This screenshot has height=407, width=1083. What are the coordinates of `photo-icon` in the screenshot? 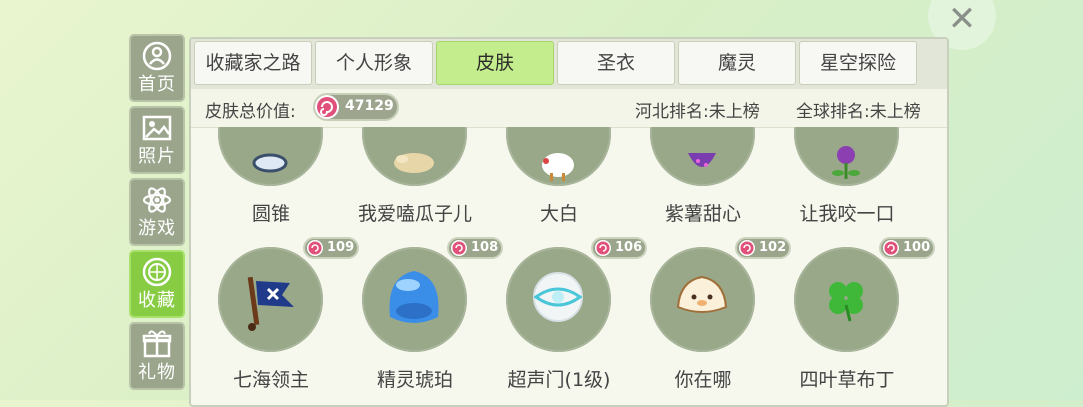 It's located at (157, 129).